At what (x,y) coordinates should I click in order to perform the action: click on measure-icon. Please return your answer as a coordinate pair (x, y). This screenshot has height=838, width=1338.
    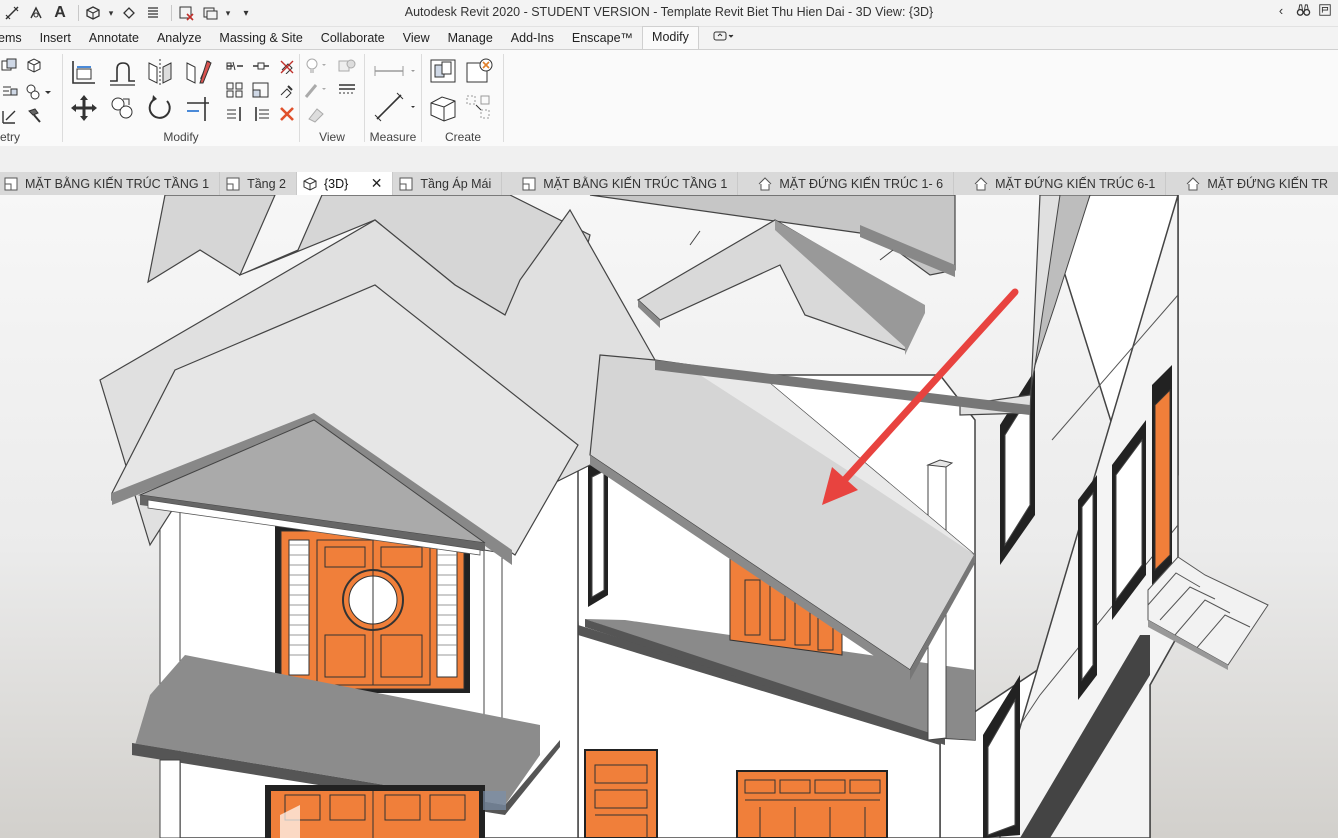
    Looking at the image, I should click on (12, 13).